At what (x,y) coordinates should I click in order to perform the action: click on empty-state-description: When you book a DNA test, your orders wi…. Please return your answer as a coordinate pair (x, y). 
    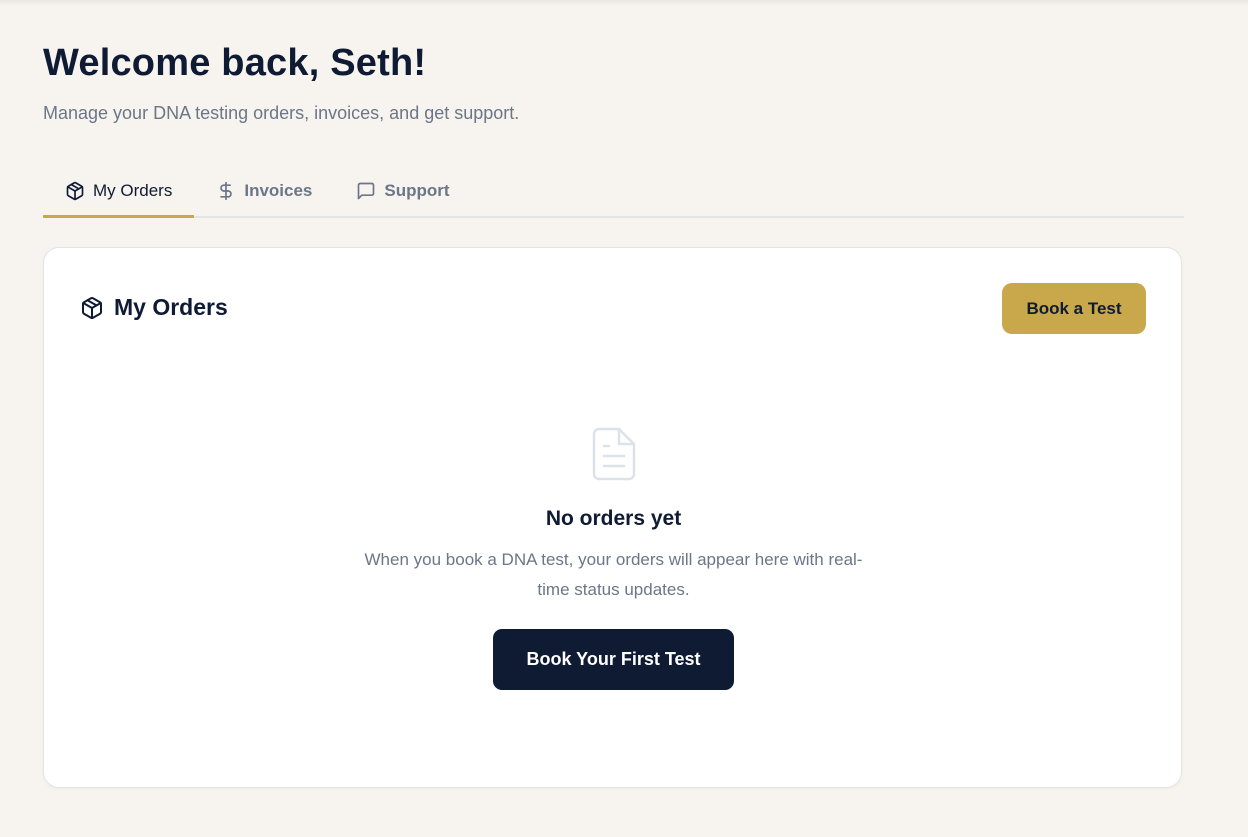
    Looking at the image, I should click on (613, 574).